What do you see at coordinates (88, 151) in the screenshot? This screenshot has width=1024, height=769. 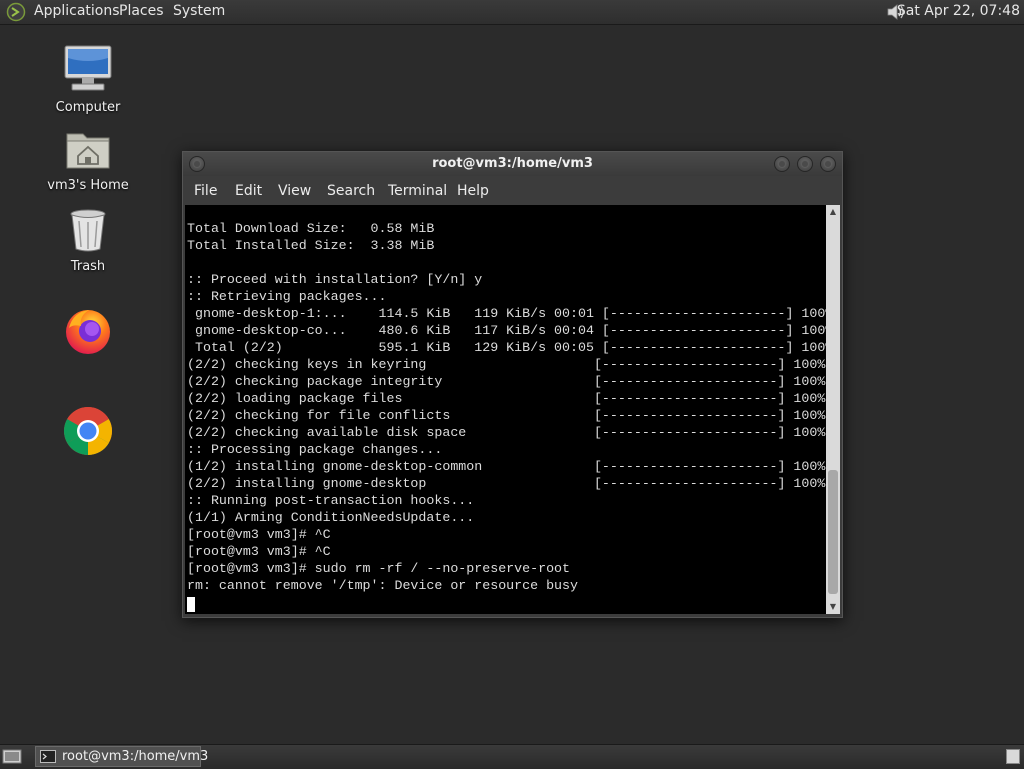 I see `home-folder-icon` at bounding box center [88, 151].